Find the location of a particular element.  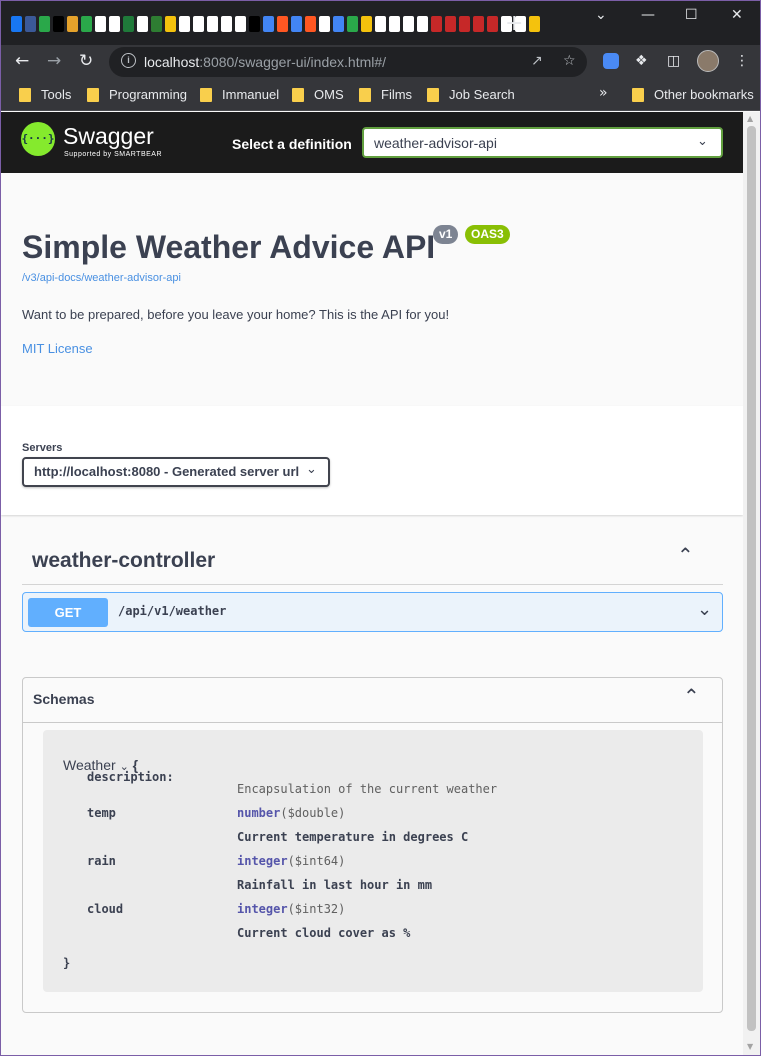

site-info-icon: i is located at coordinates (128, 60).